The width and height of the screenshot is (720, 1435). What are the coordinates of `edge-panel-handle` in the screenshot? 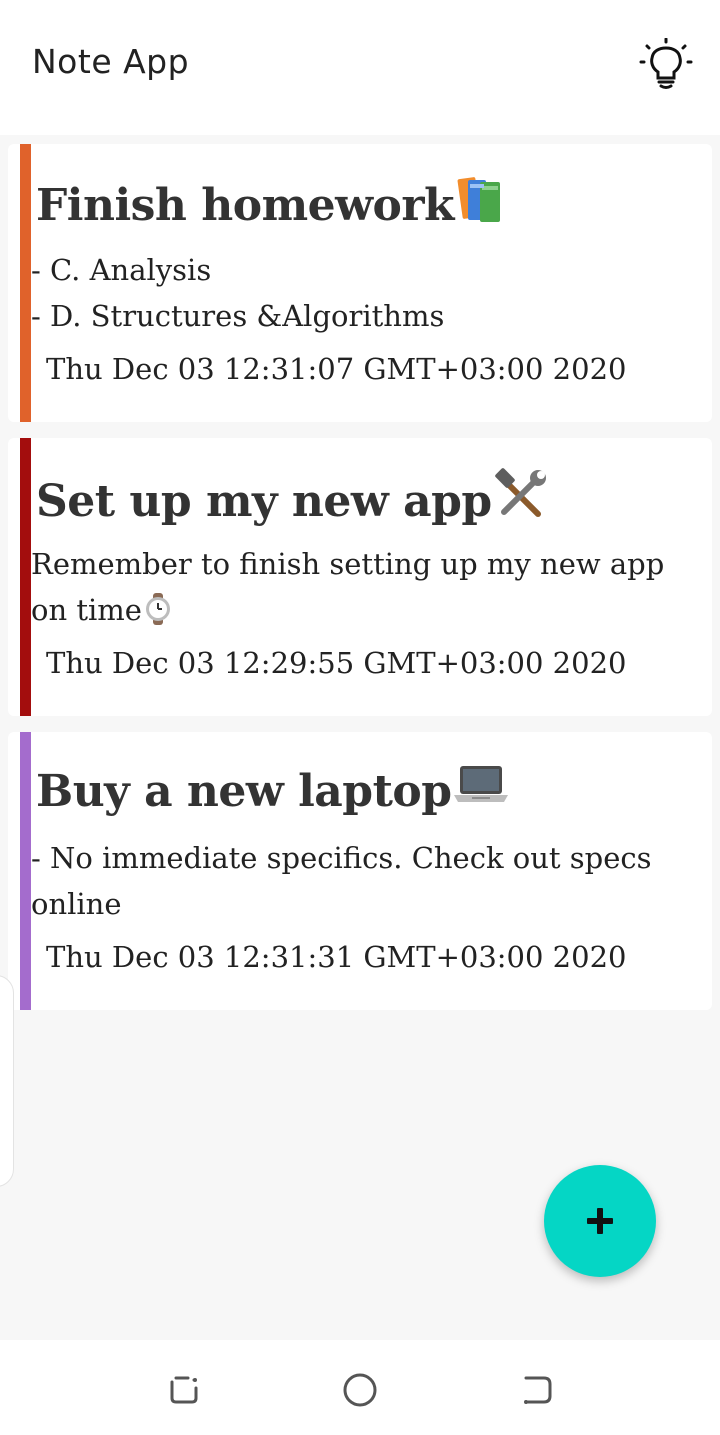 It's located at (7, 1081).